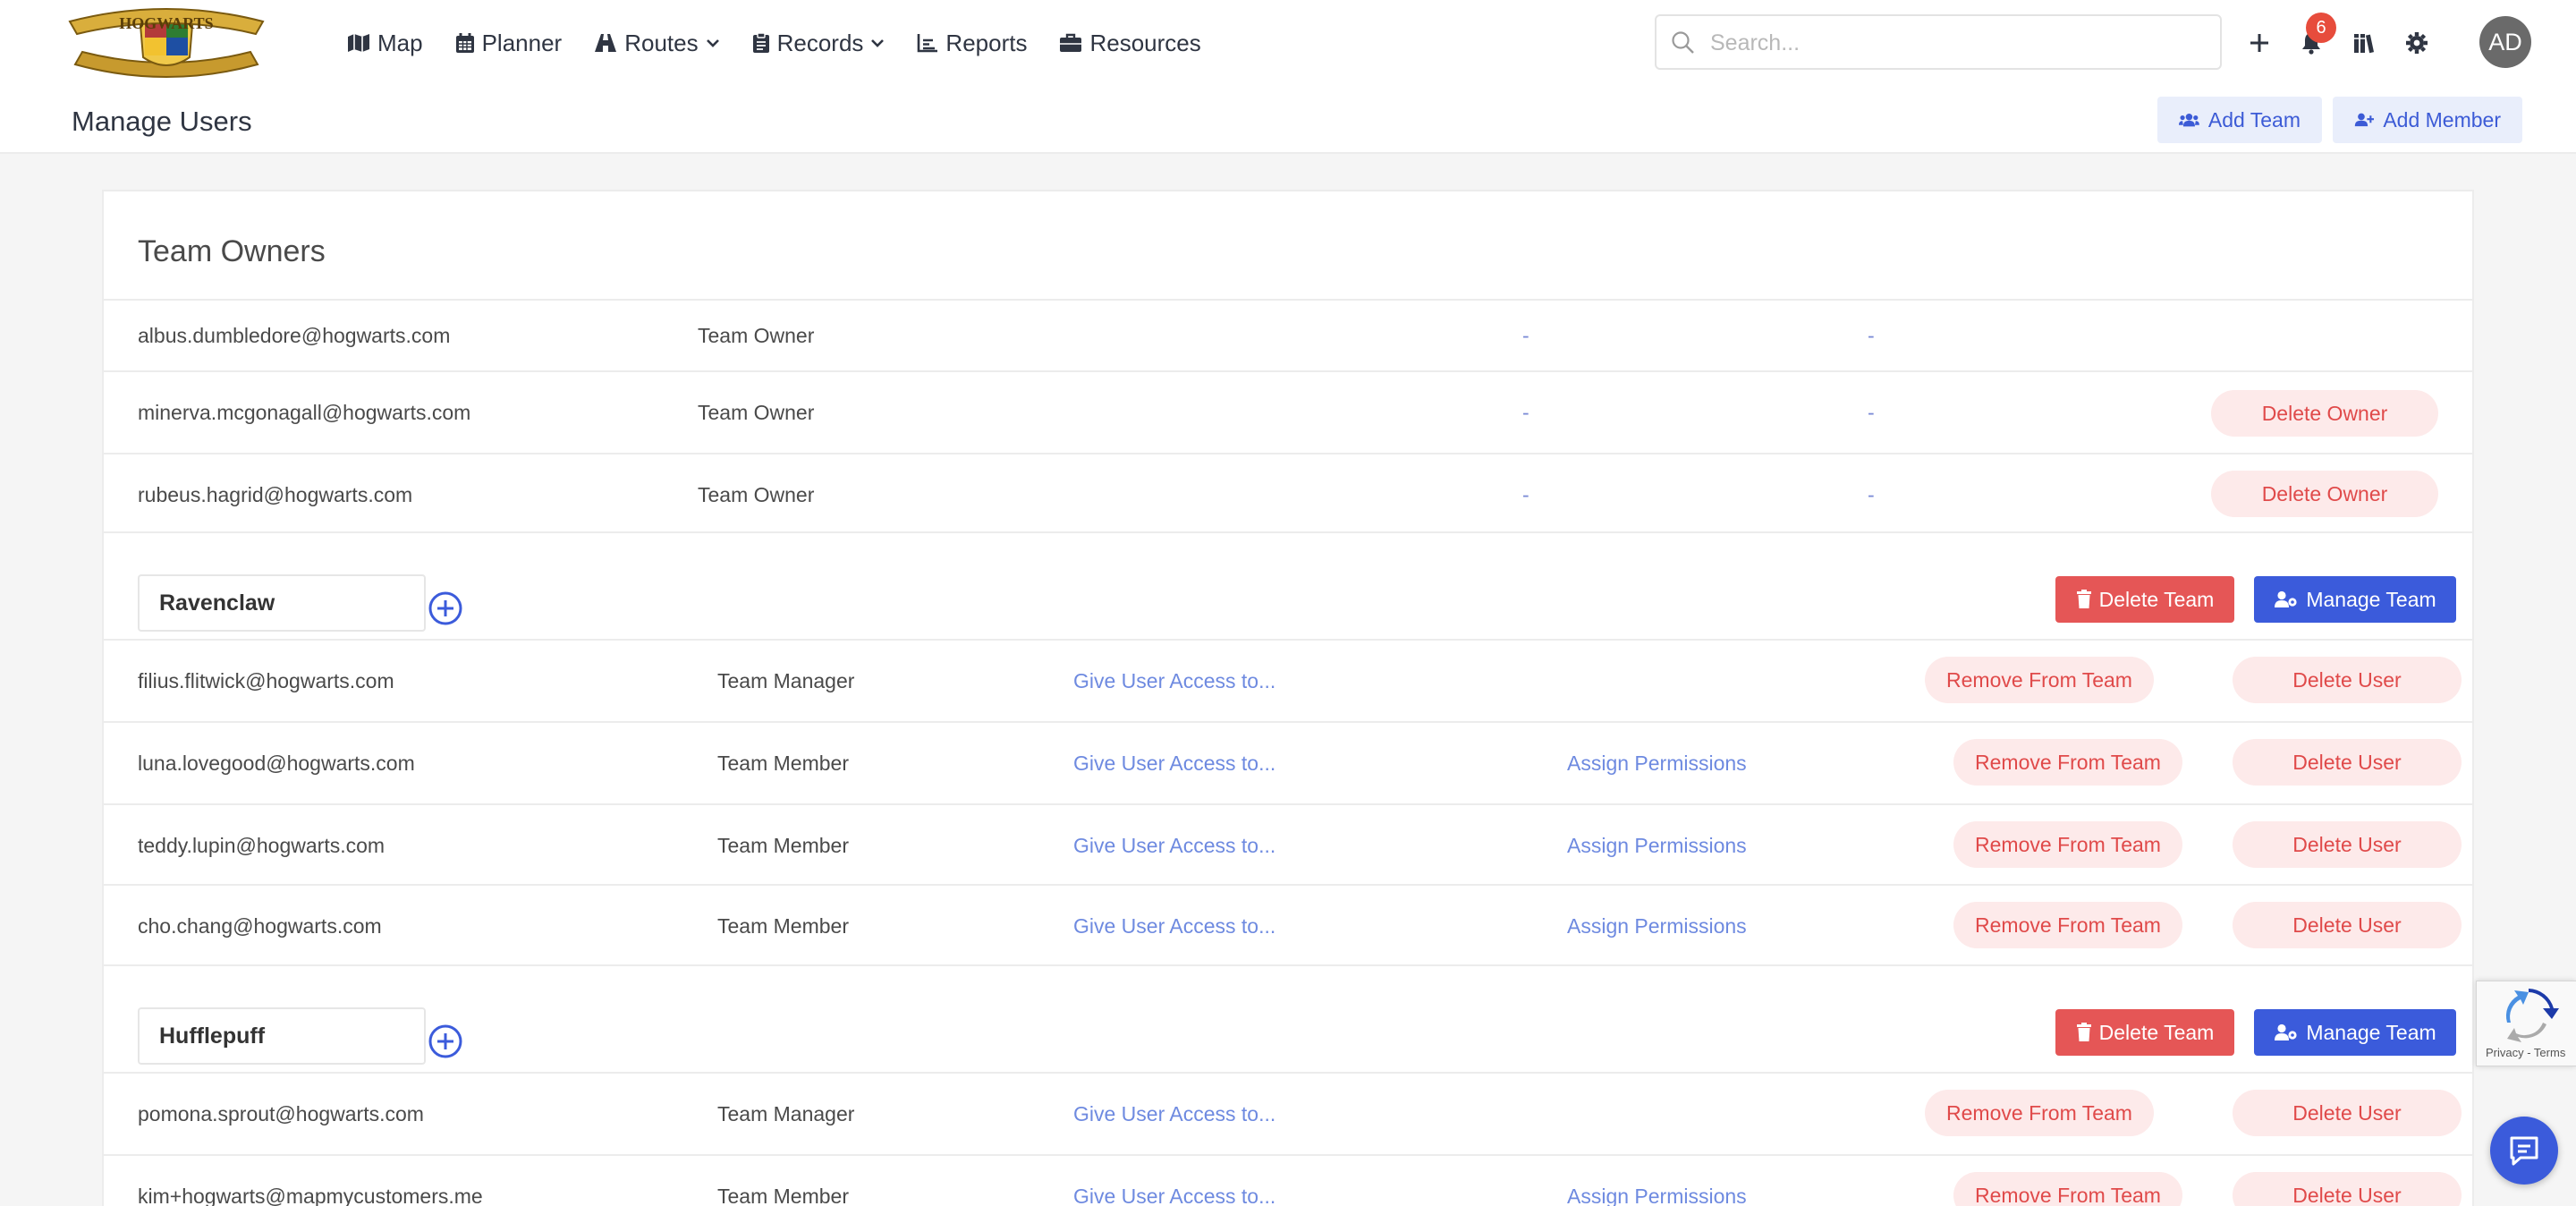 The image size is (2576, 1206). Describe the element at coordinates (756, 494) in the screenshot. I see `owner-role: Team Owner` at that location.